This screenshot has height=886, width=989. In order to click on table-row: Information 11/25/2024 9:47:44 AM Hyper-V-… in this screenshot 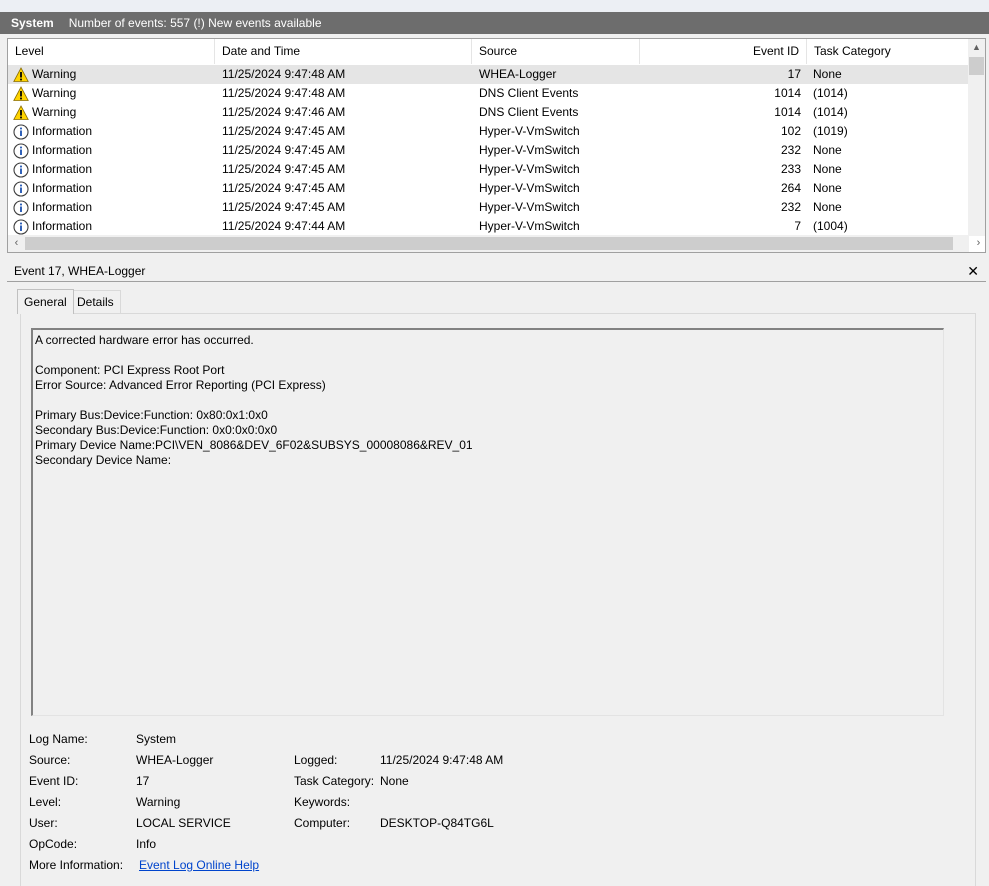, I will do `click(488, 226)`.